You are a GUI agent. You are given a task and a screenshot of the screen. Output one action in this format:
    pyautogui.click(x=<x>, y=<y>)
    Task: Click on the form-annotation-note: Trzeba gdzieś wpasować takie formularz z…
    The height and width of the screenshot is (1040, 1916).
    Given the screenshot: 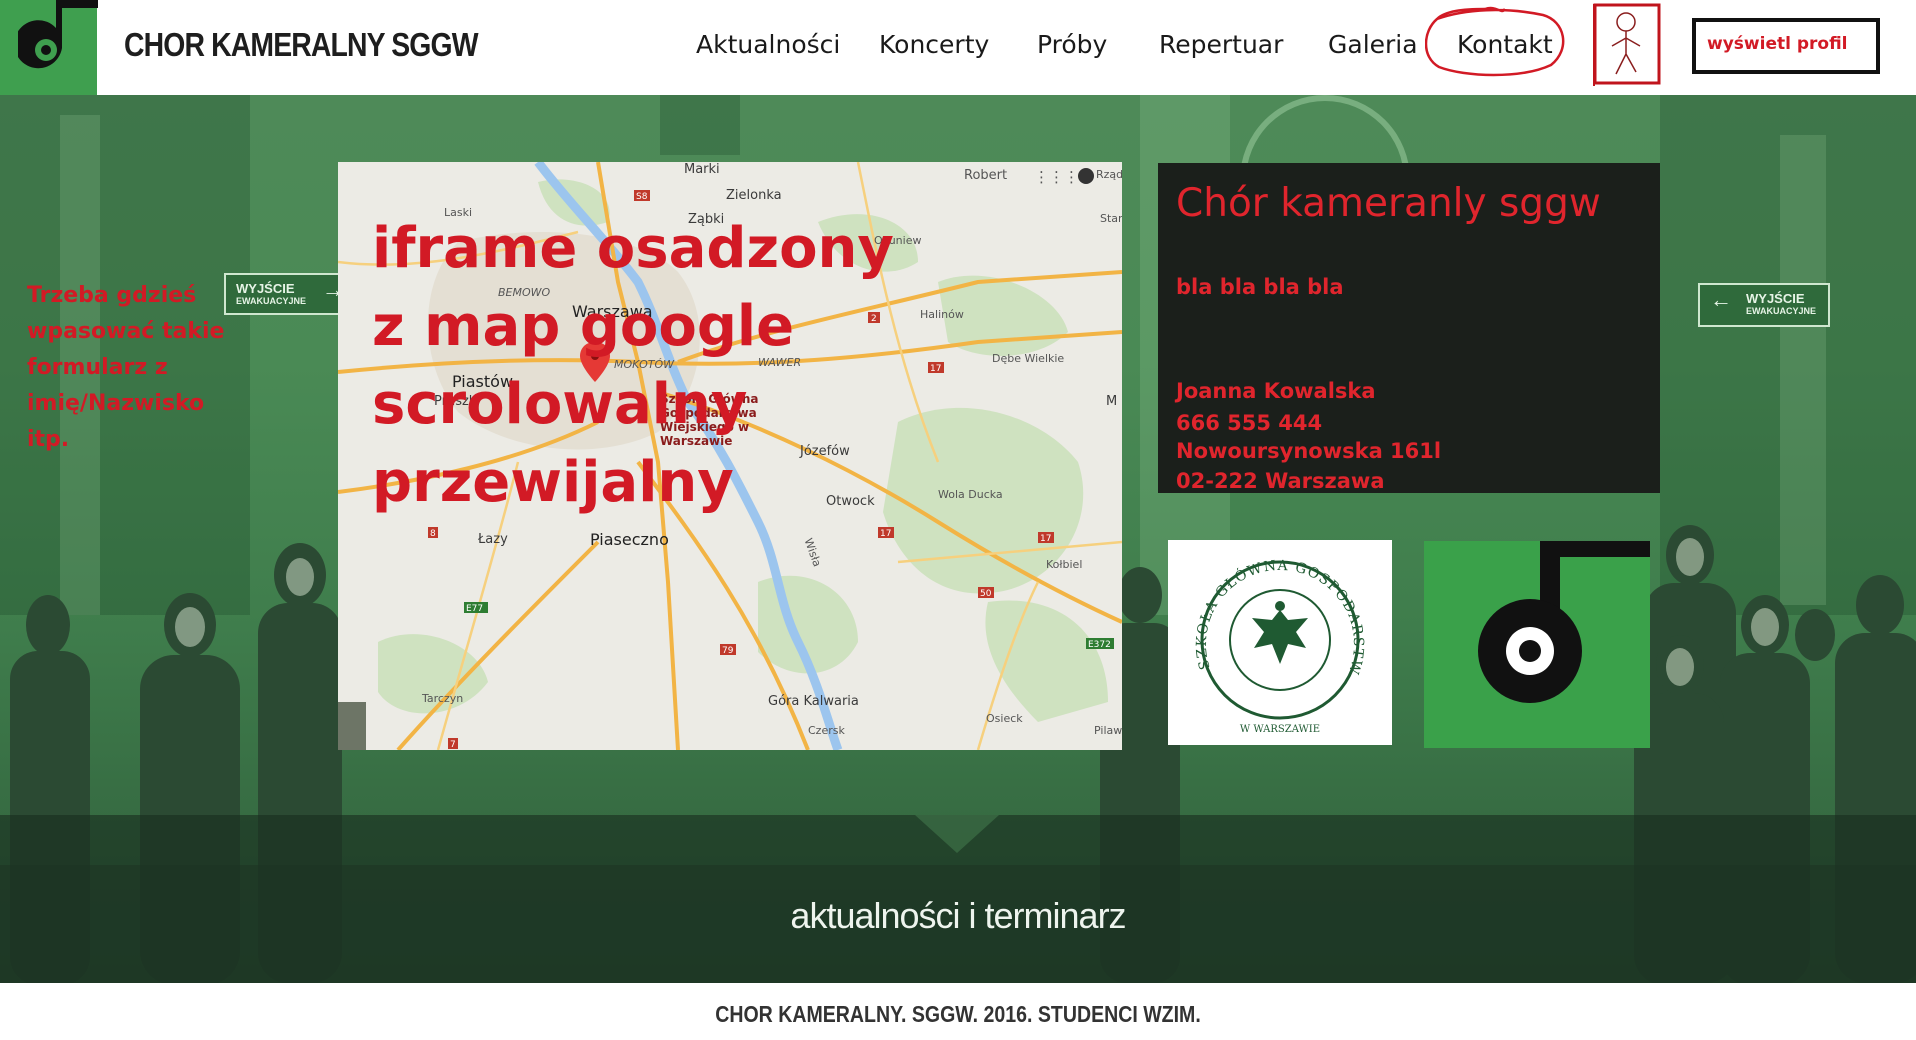 What is the action you would take?
    pyautogui.click(x=126, y=367)
    